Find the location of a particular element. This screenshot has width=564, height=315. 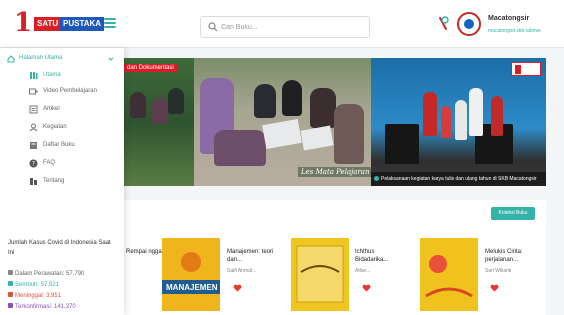

covid-stat-deaths: Meninggal: 3,951 is located at coordinates (34, 295).